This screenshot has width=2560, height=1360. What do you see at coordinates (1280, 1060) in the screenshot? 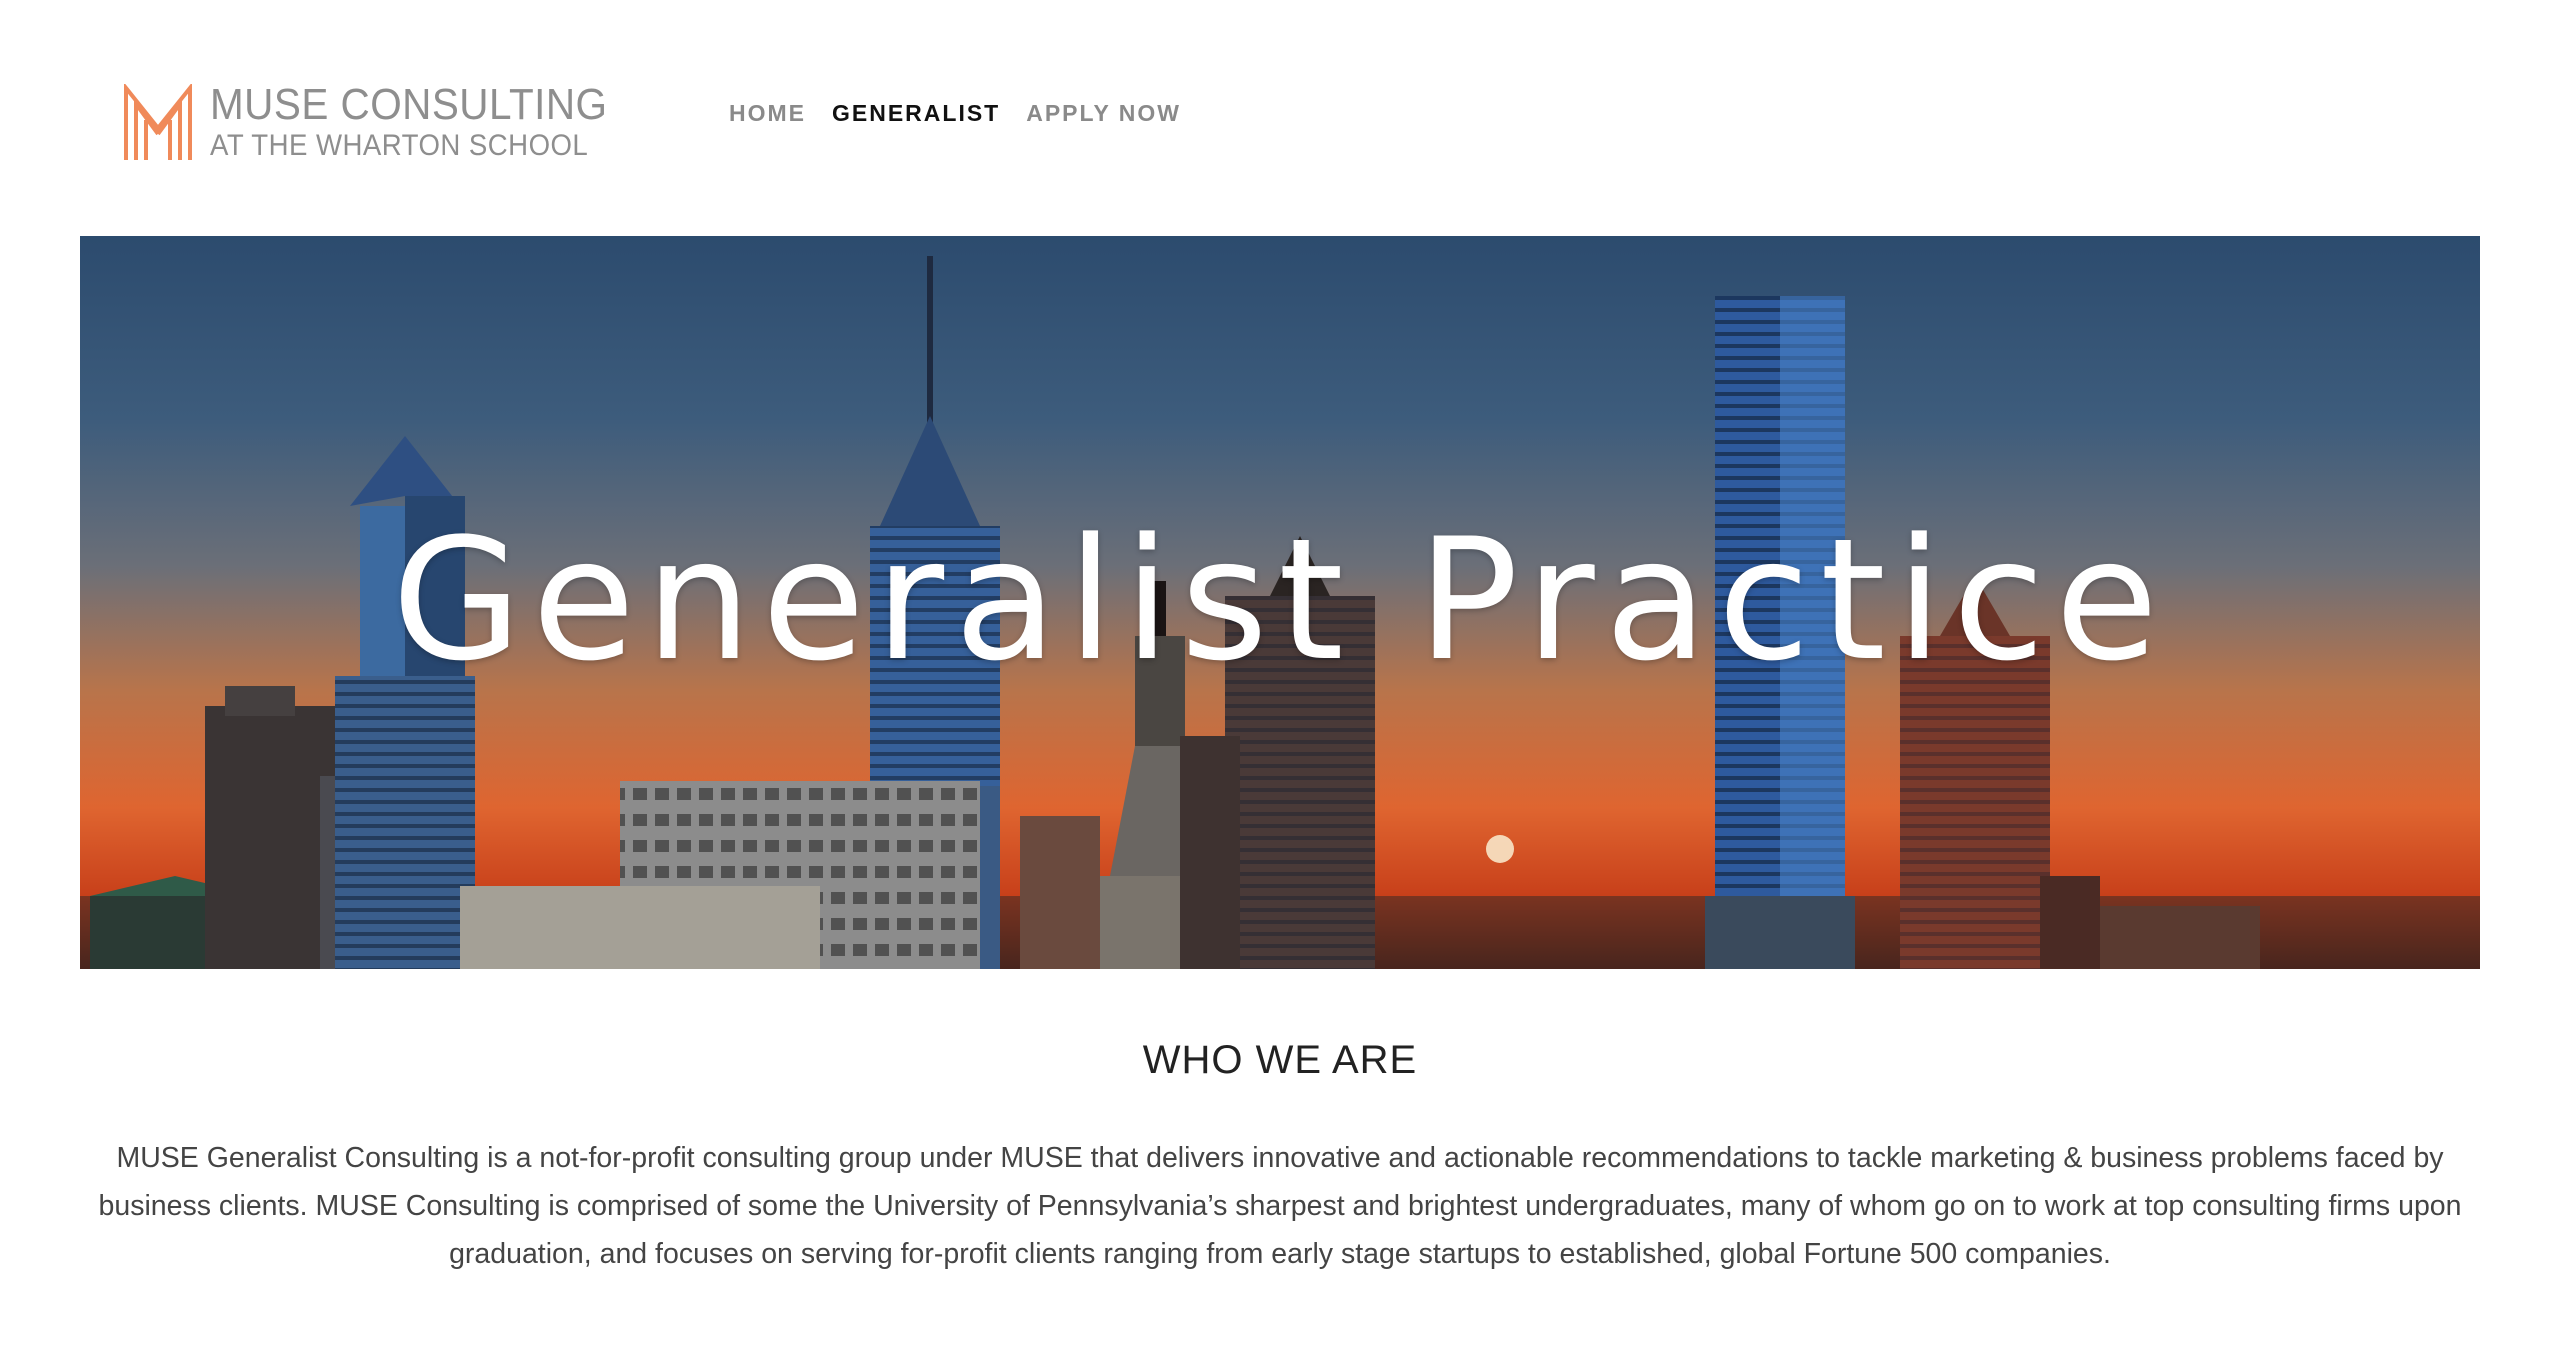
I see `section-heading: WHO WE ARE` at bounding box center [1280, 1060].